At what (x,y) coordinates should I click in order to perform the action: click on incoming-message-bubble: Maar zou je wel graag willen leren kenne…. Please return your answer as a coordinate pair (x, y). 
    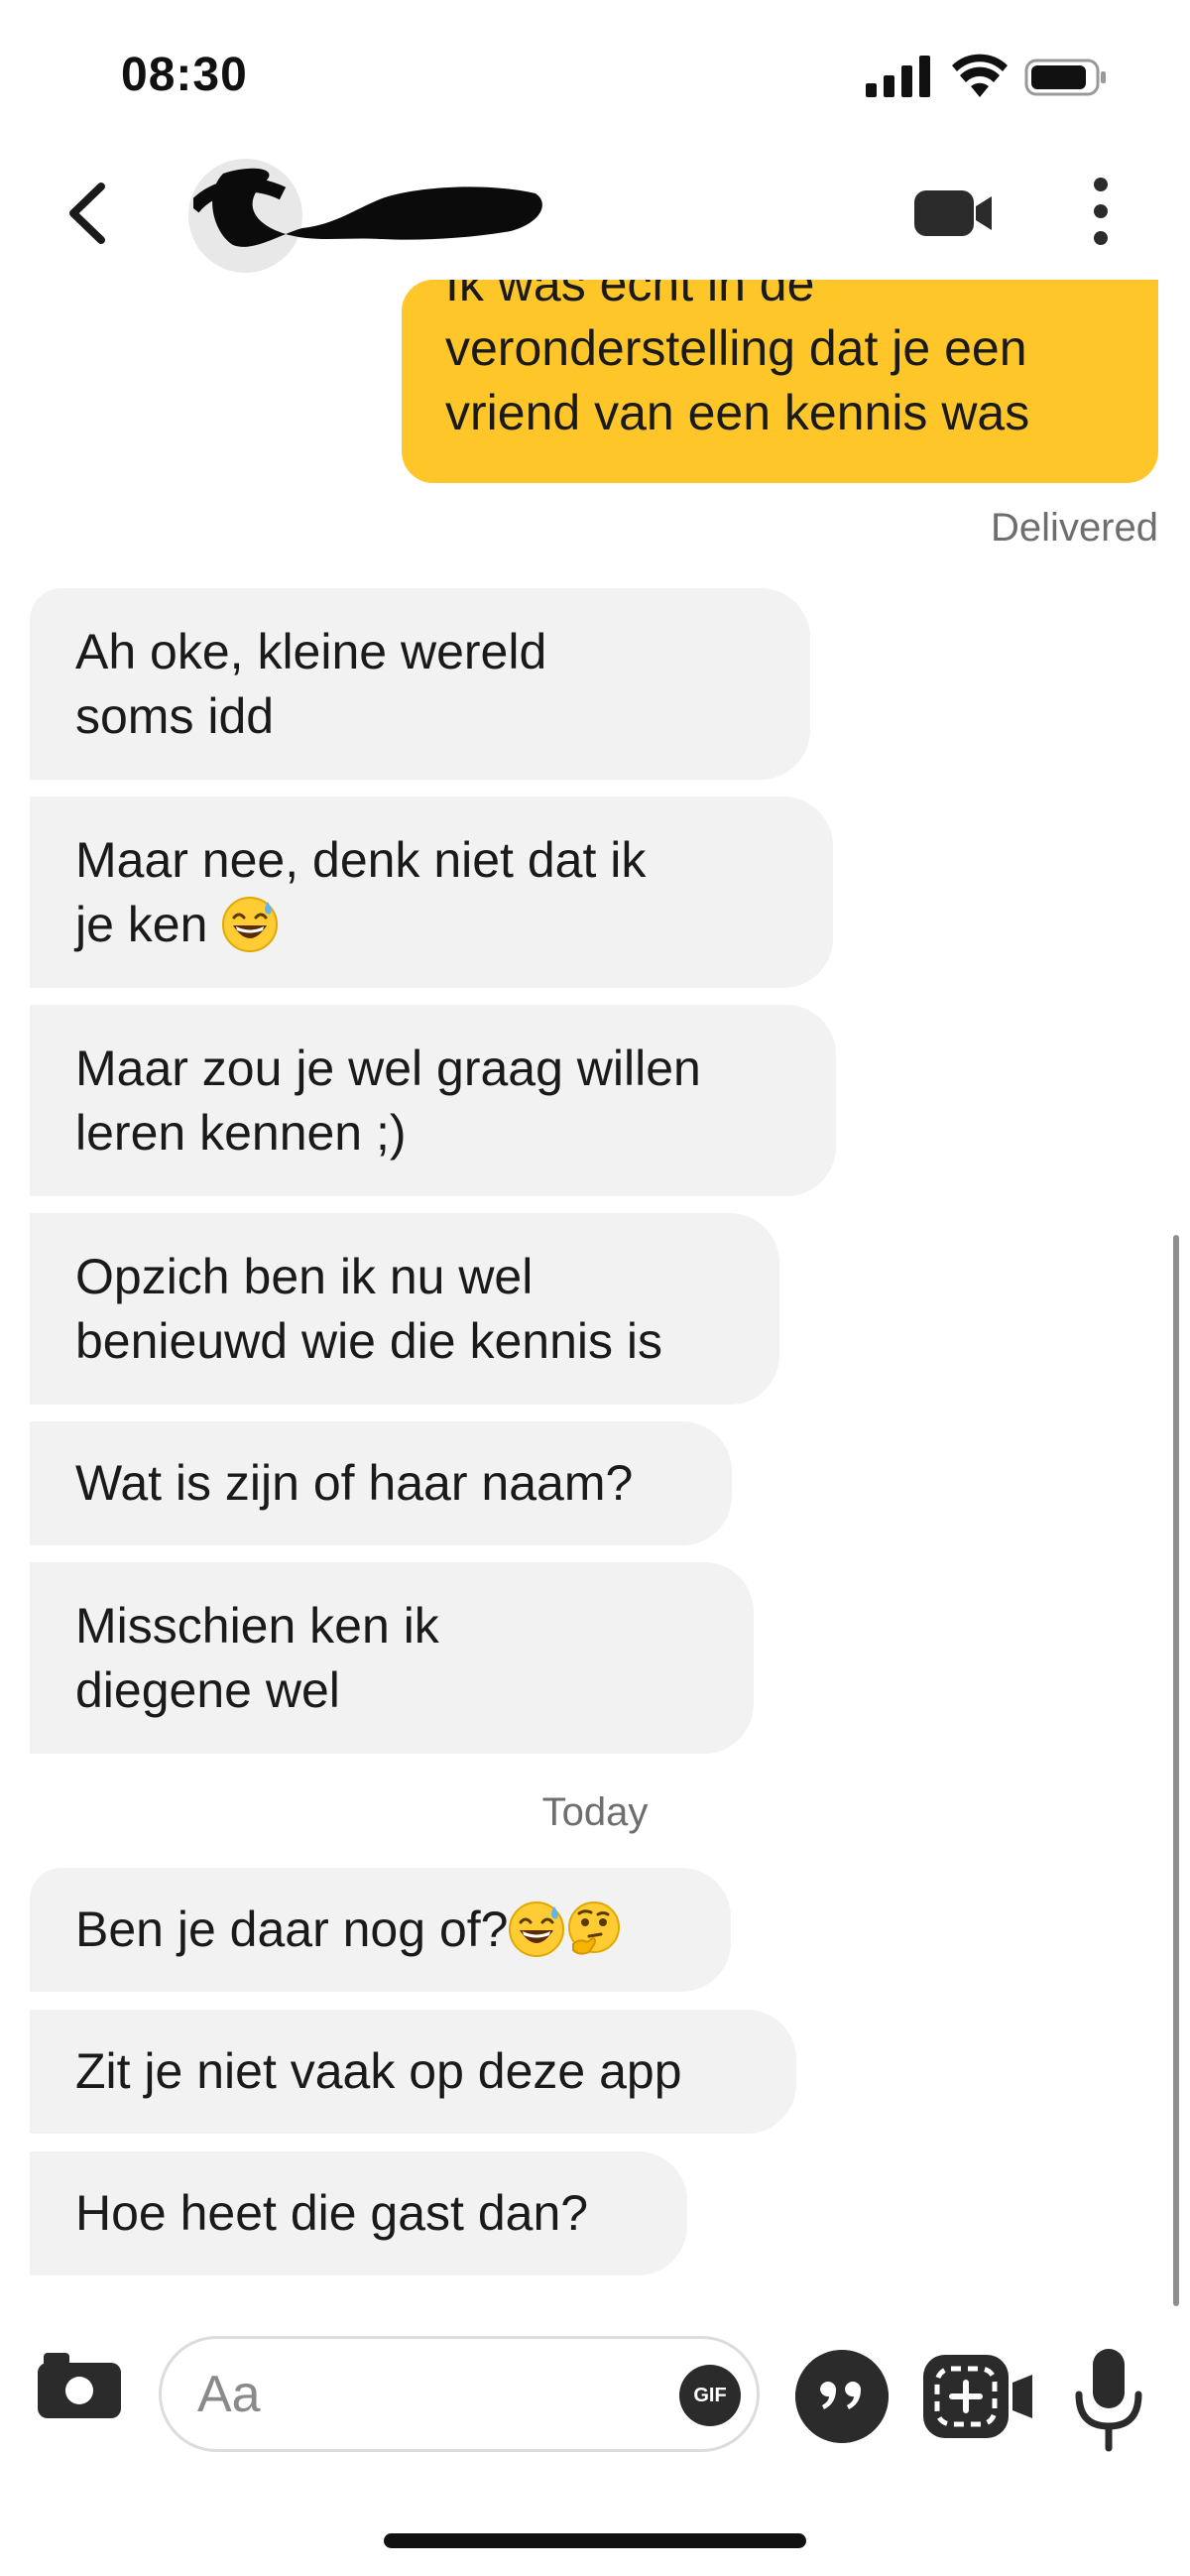
    Looking at the image, I should click on (433, 1100).